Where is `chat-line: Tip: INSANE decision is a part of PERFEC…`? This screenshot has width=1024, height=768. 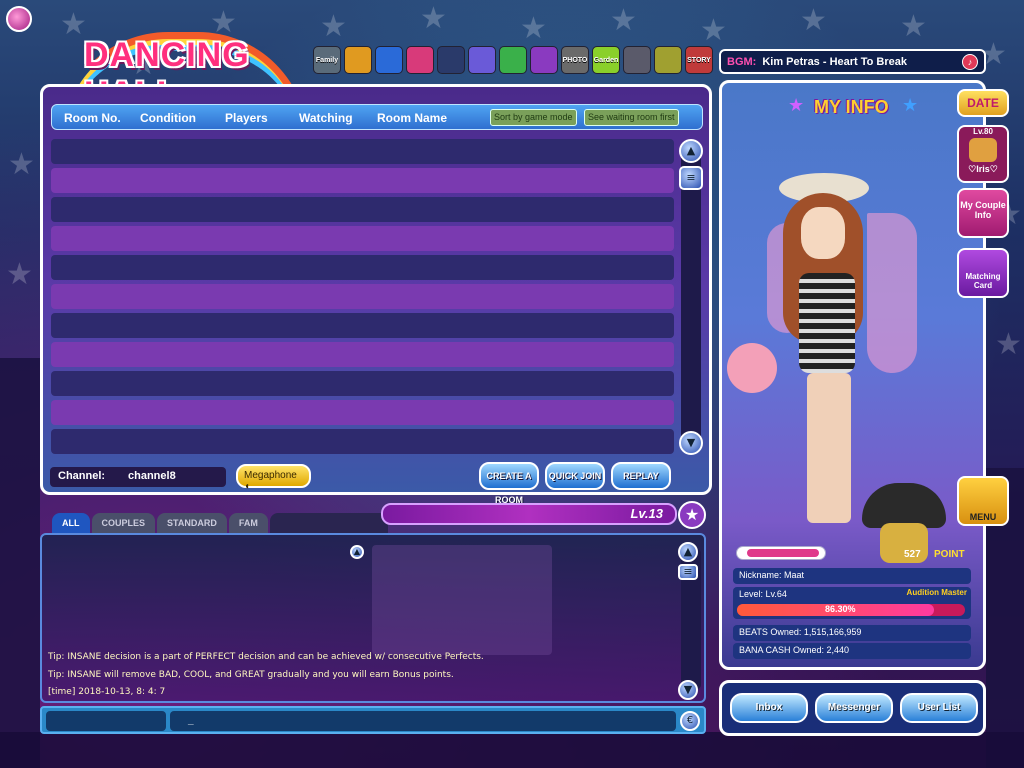
chat-line: Tip: INSANE decision is a part of PERFEC… is located at coordinates (266, 657).